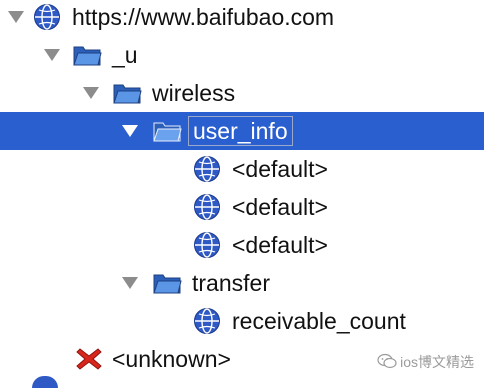 The width and height of the screenshot is (484, 388). What do you see at coordinates (242, 55) in the screenshot?
I see `tree-row-folder-u: _u` at bounding box center [242, 55].